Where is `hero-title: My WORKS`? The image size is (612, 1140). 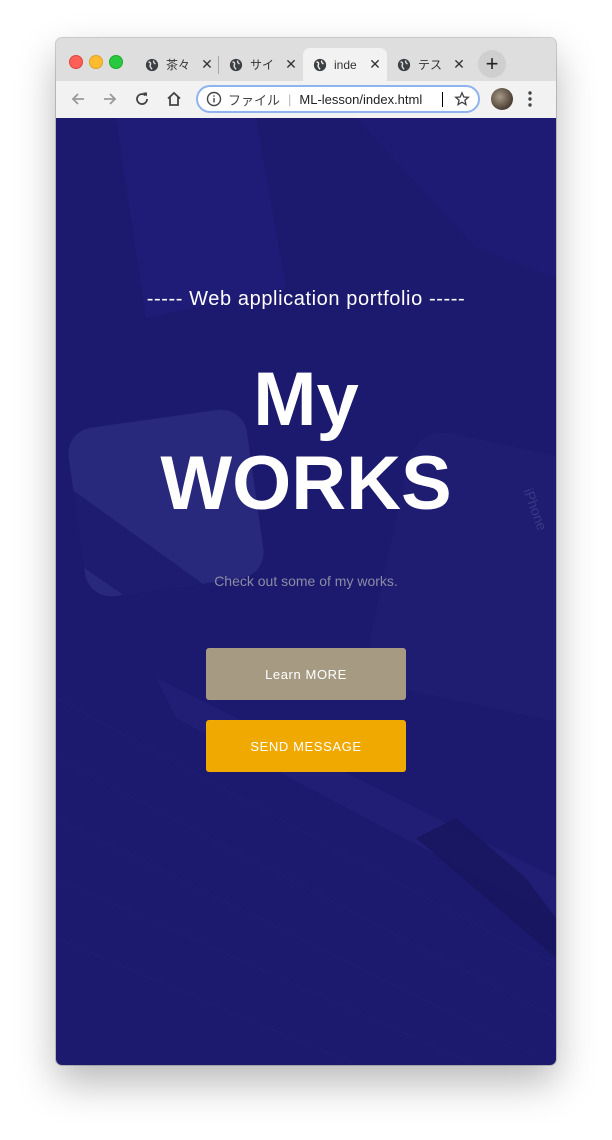 hero-title: My WORKS is located at coordinates (306, 442).